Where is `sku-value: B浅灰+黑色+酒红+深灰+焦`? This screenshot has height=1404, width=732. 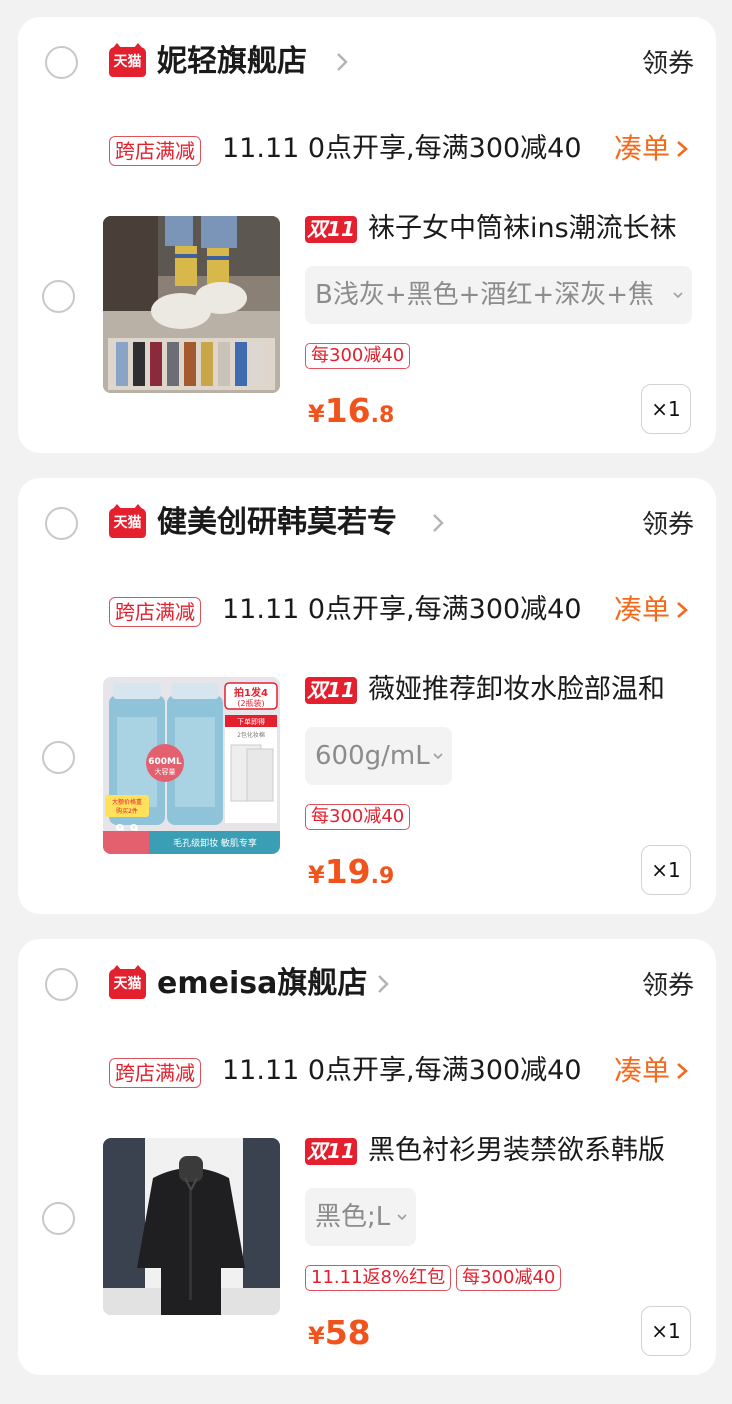 sku-value: B浅灰+黑色+酒红+深灰+焦 is located at coordinates (484, 295).